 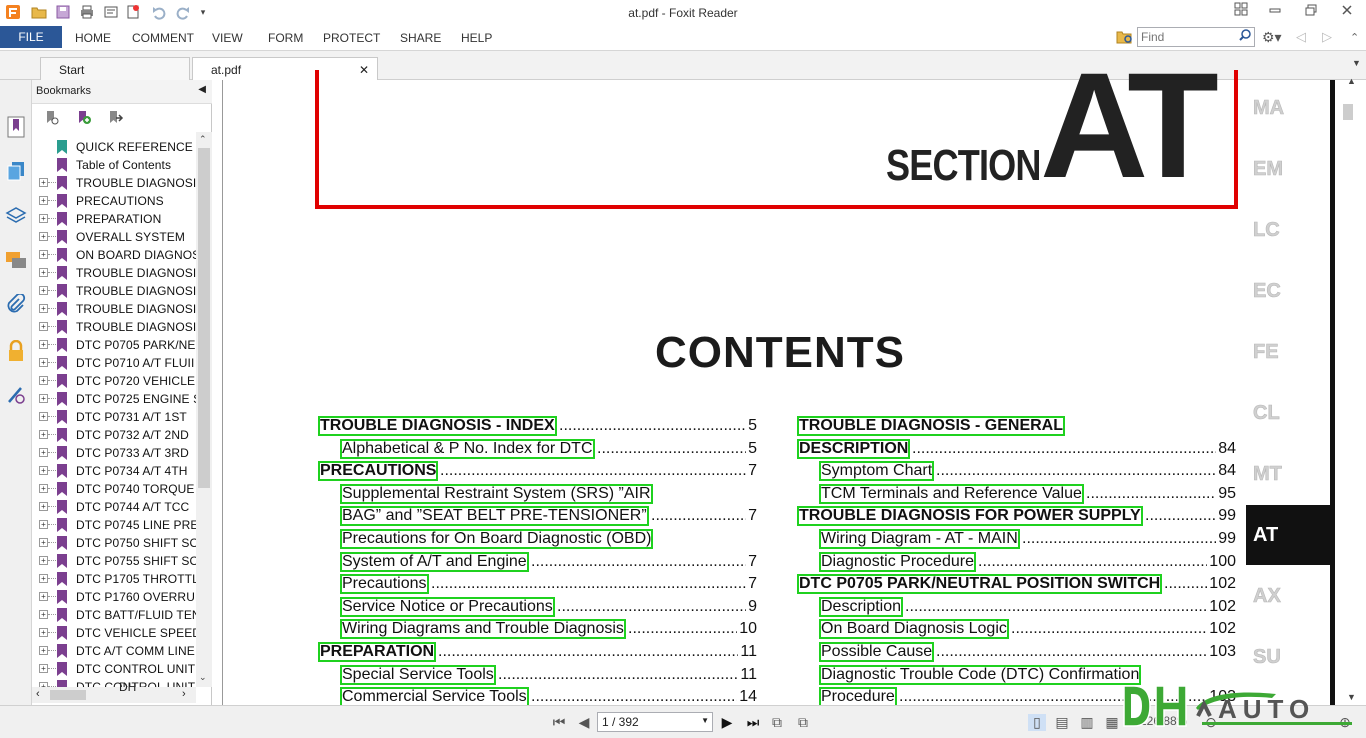 What do you see at coordinates (114, 525) in the screenshot?
I see `bookmark-item: + DTC P0745 LINE PRES` at bounding box center [114, 525].